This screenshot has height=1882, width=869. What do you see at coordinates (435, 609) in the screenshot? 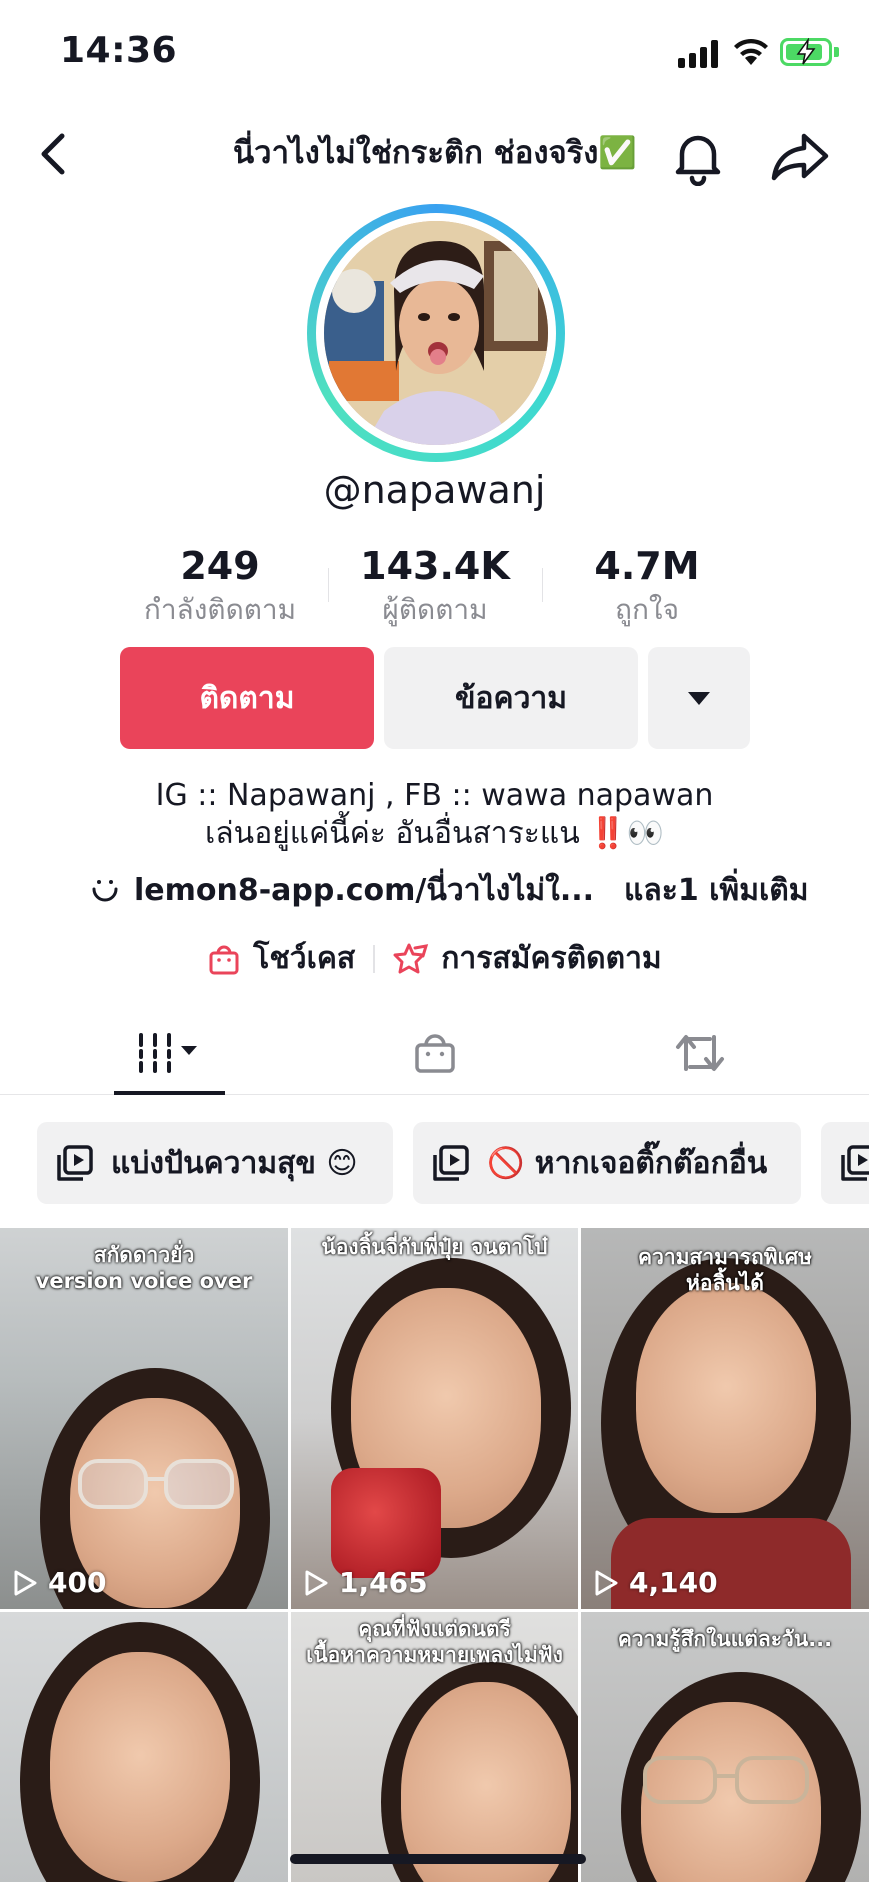
I see `stat-label: ผู้ติดตาม` at bounding box center [435, 609].